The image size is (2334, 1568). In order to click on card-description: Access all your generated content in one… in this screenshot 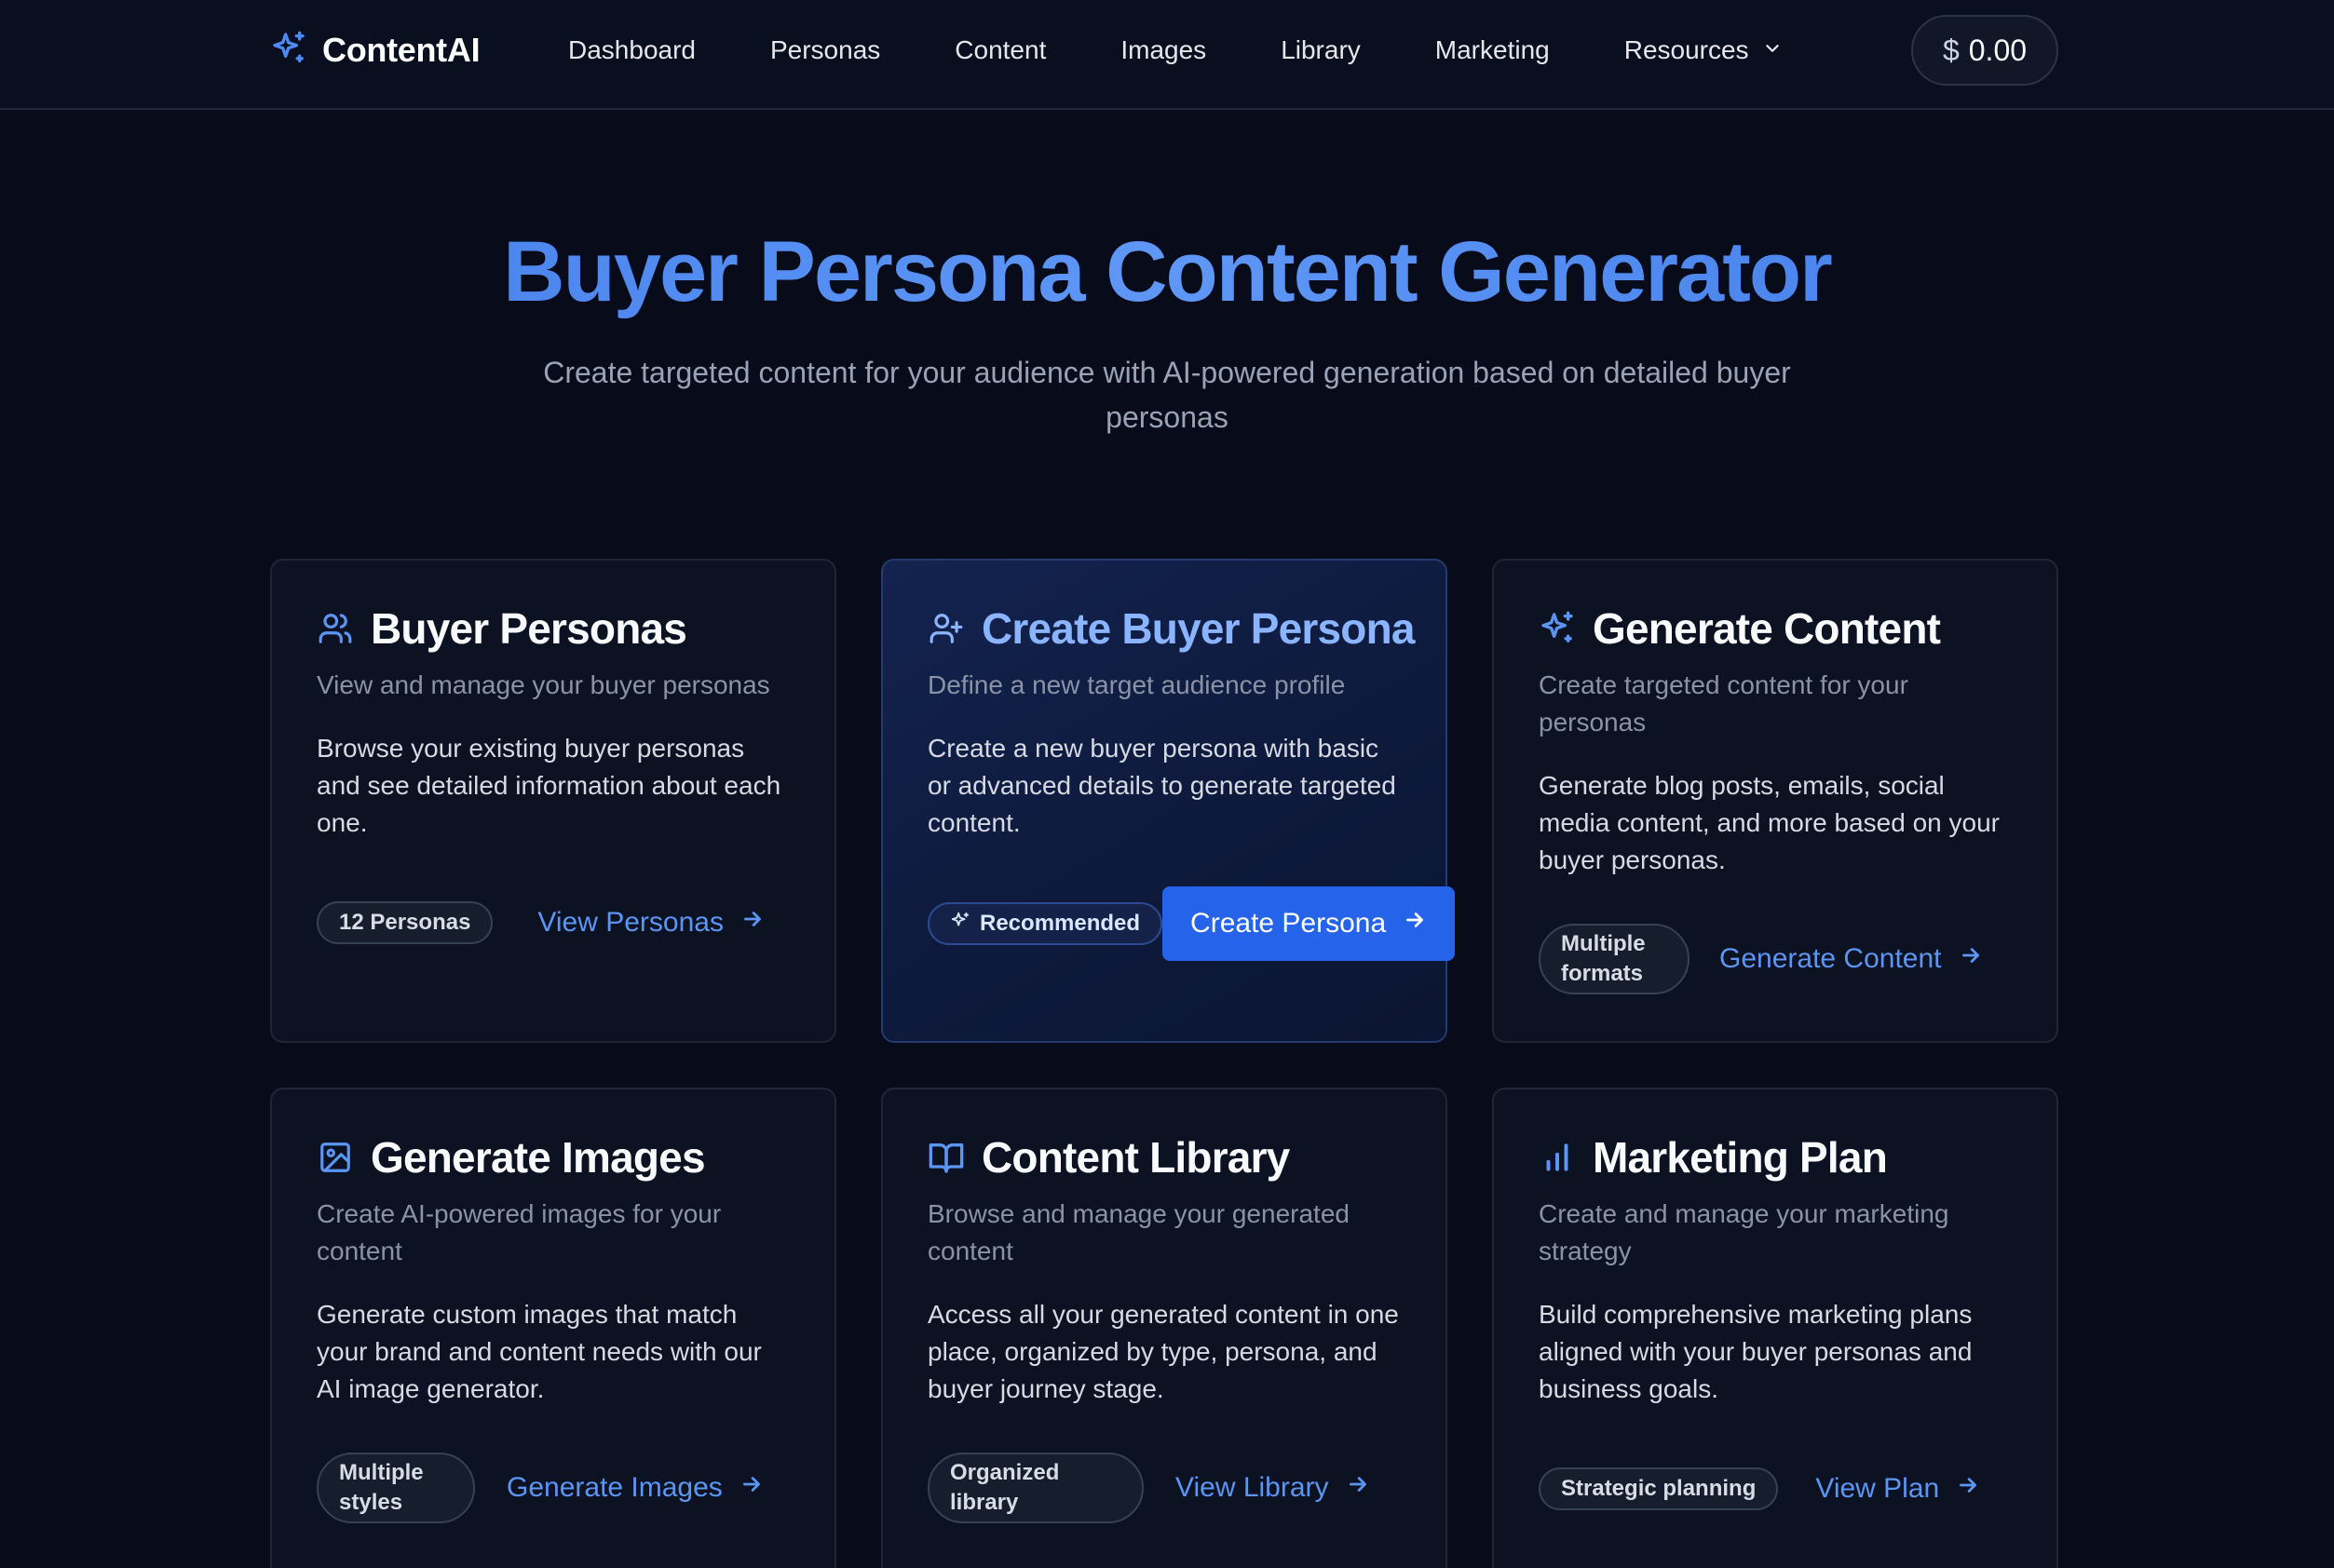, I will do `click(1163, 1351)`.